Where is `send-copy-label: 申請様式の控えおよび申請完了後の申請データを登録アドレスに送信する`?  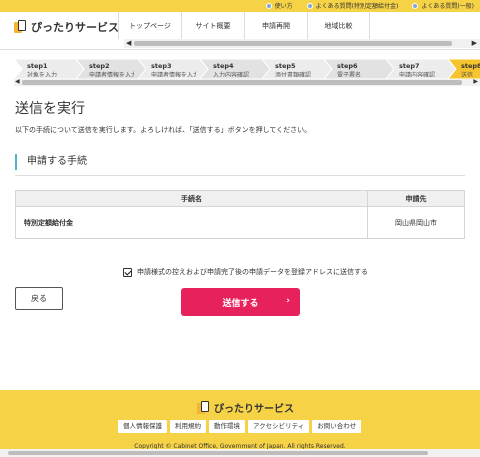
send-copy-label: 申請様式の控えおよび申請完了後の申請データを登録アドレスに送信する is located at coordinates (252, 272).